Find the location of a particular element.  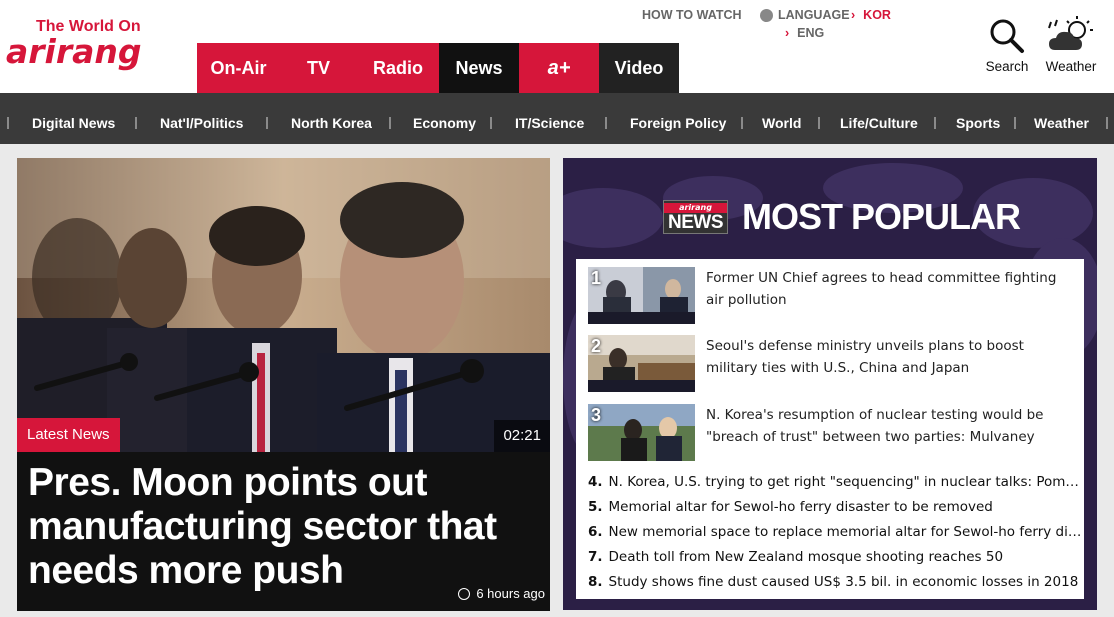

popular-thumbnail-1: 1 is located at coordinates (641, 295).